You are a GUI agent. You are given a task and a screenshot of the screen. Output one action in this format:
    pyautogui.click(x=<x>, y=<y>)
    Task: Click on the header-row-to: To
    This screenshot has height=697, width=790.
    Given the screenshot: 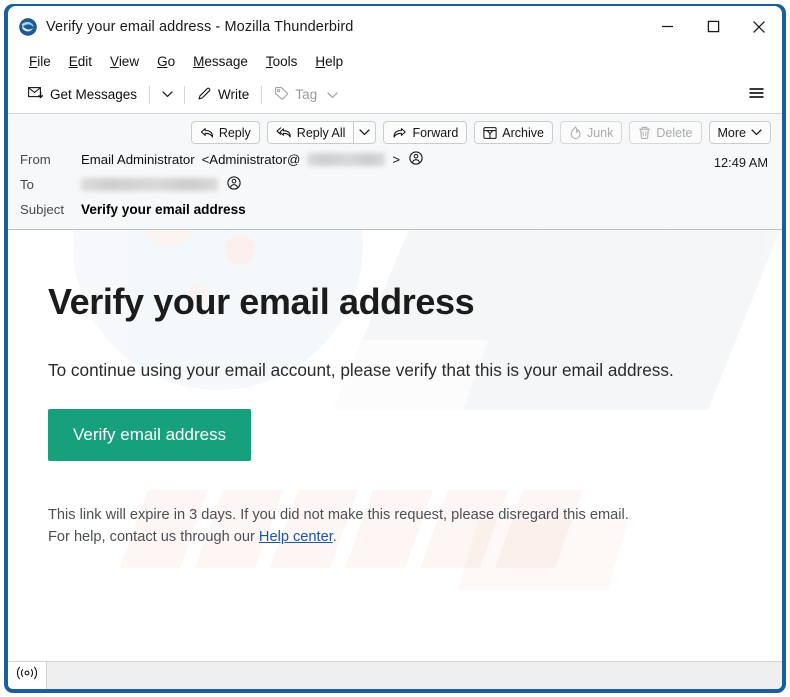 What is the action you would take?
    pyautogui.click(x=395, y=184)
    